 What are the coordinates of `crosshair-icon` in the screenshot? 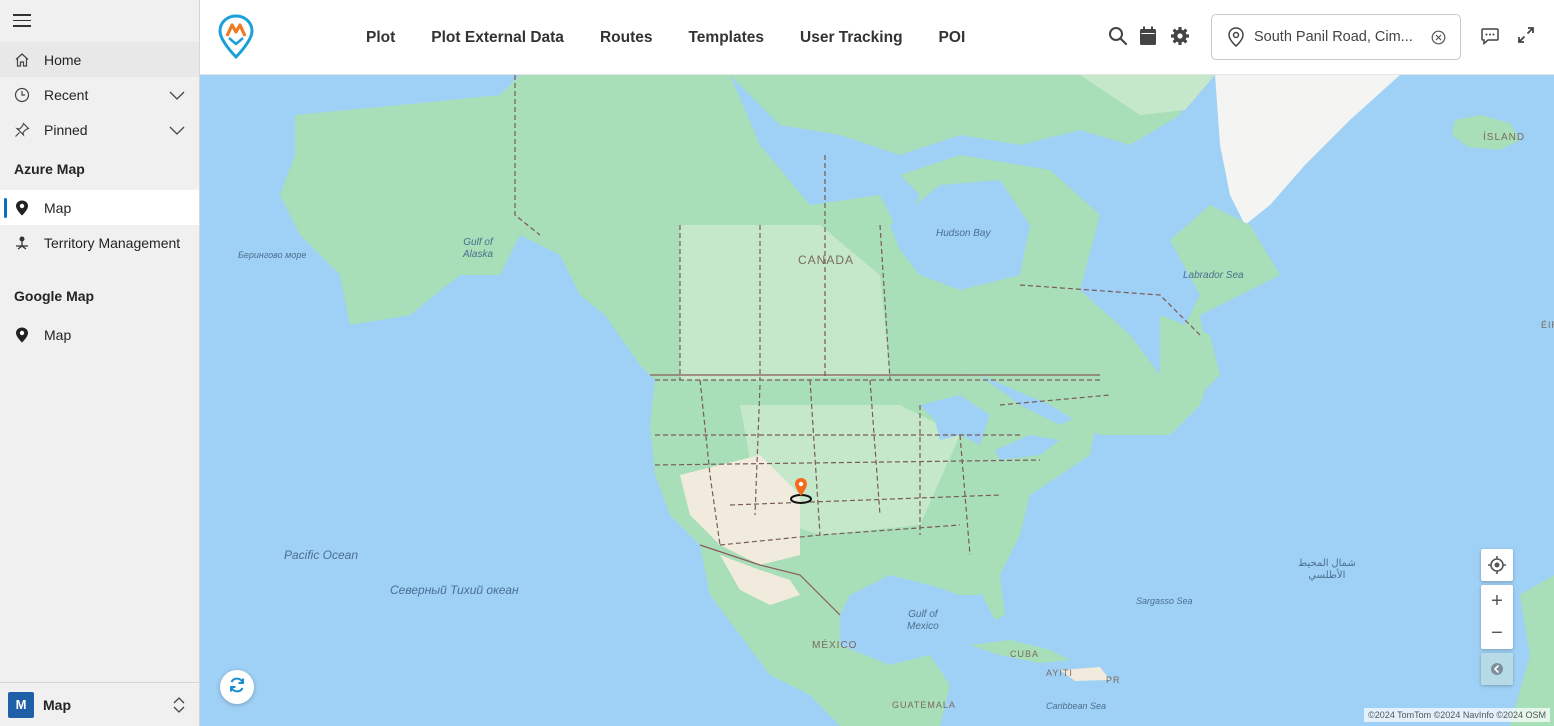 It's located at (1497, 565).